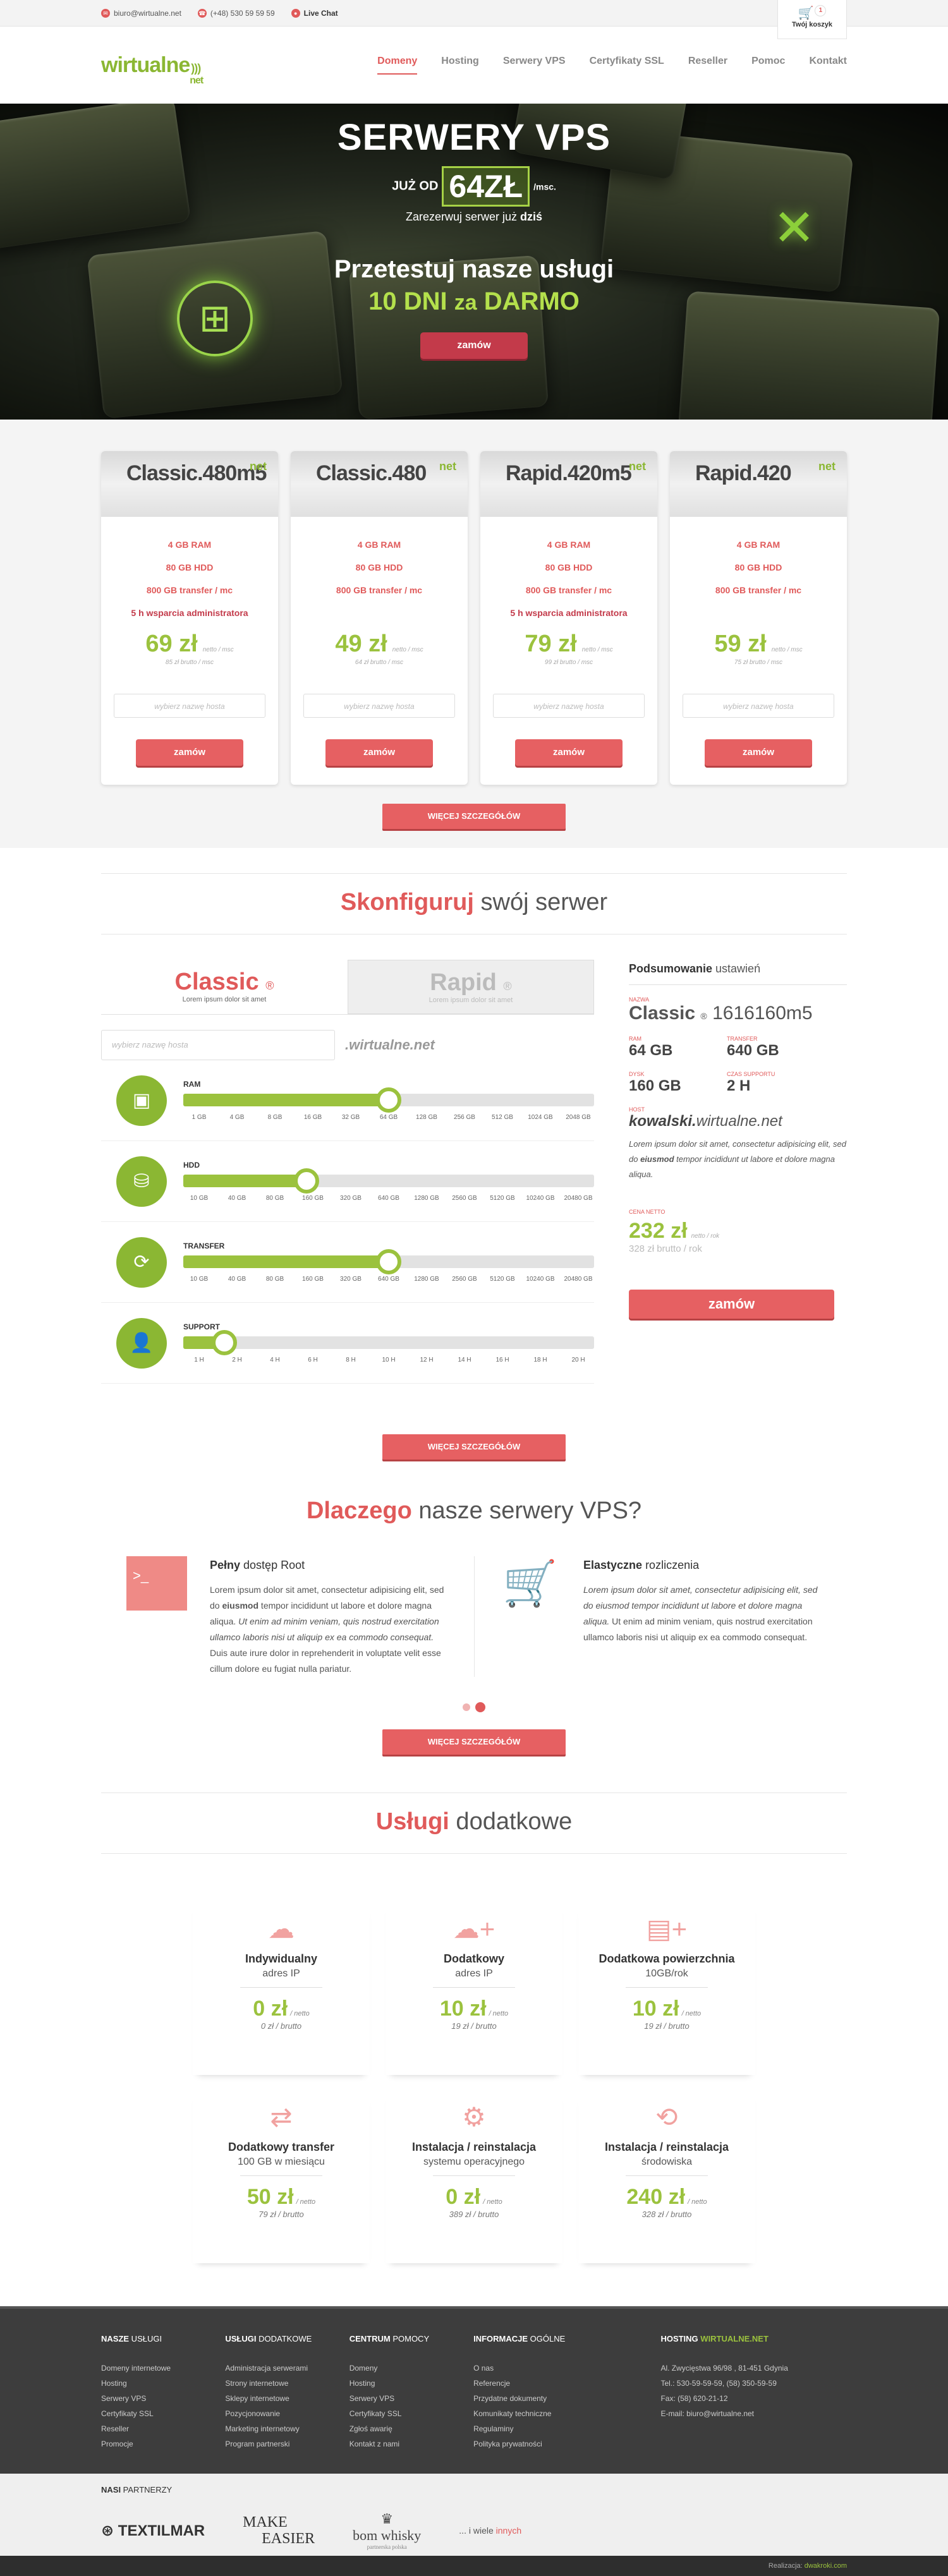 The height and width of the screenshot is (2576, 948). What do you see at coordinates (388, 1117) in the screenshot?
I see `slider-tick: 64 GB` at bounding box center [388, 1117].